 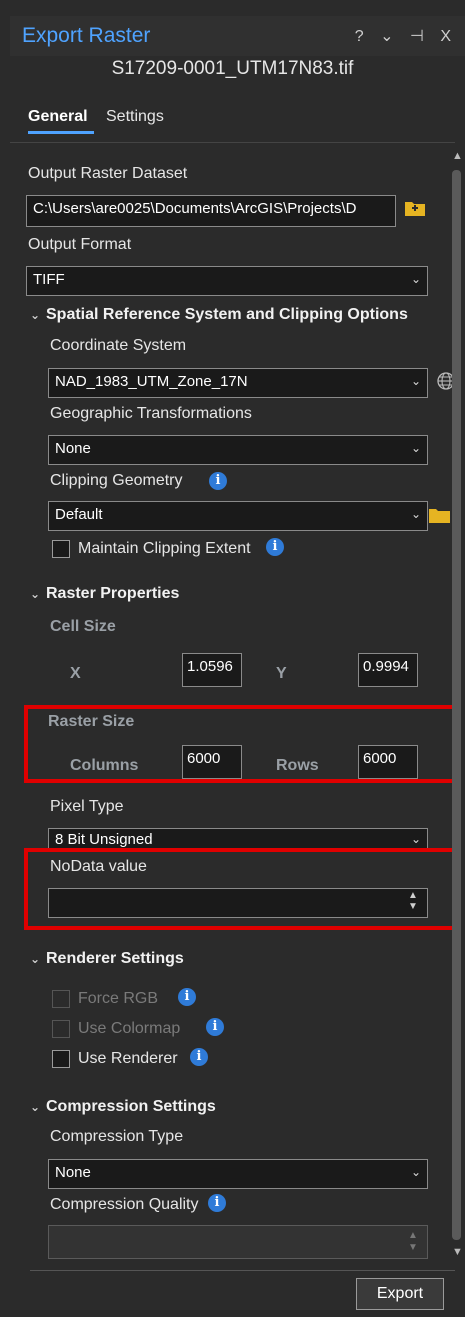 I want to click on compression-settings-header: ⌄ Compression Settings, so click(x=123, y=1107).